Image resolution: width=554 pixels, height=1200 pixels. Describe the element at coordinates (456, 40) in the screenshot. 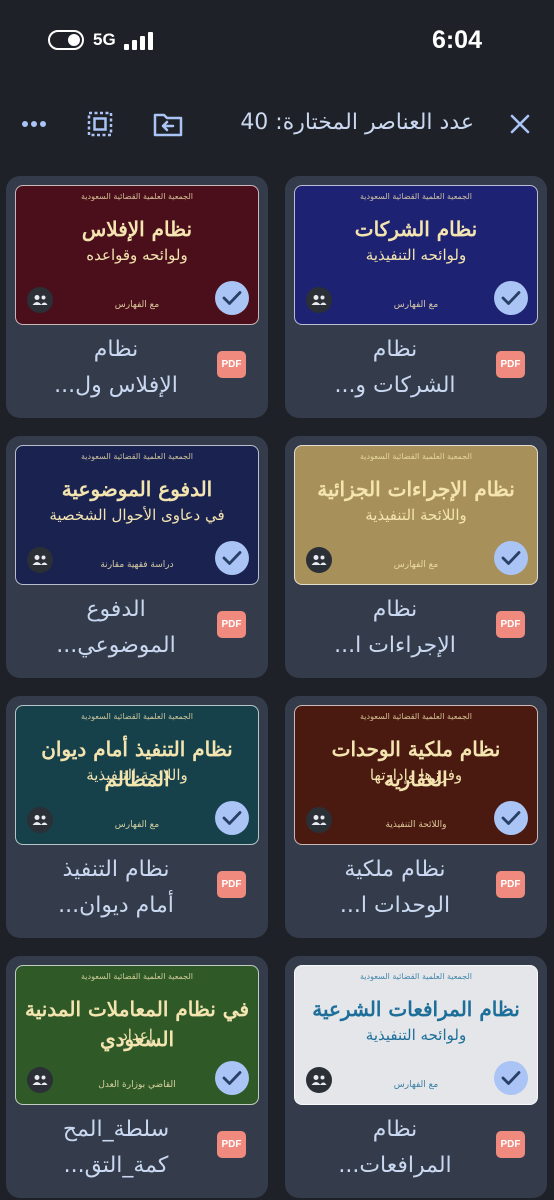

I see `clock: 6:04` at that location.